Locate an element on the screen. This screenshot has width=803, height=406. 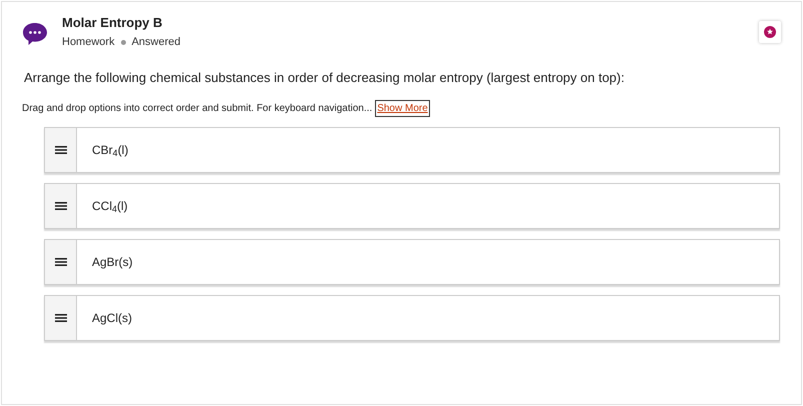
star-badge-icon is located at coordinates (770, 32).